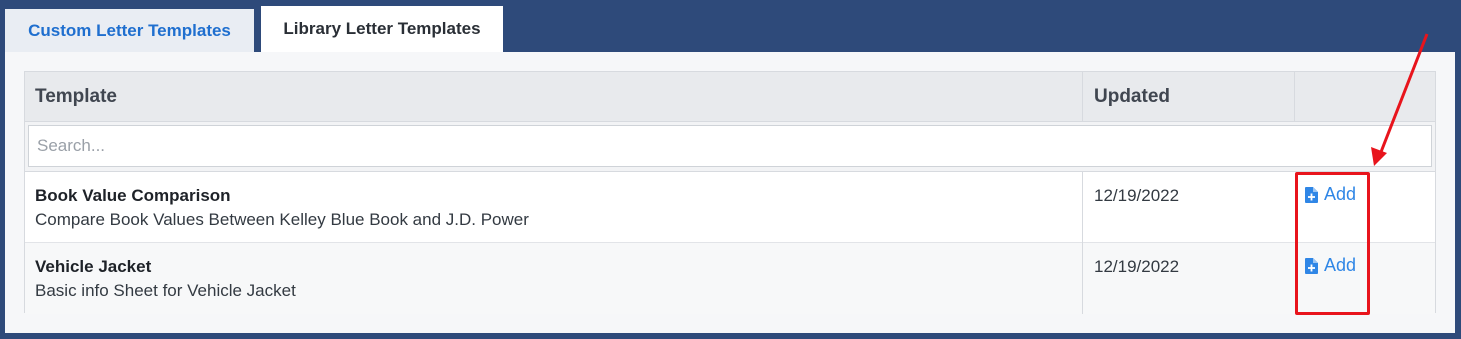  What do you see at coordinates (1400, 99) in the screenshot?
I see `annotation-arrow` at bounding box center [1400, 99].